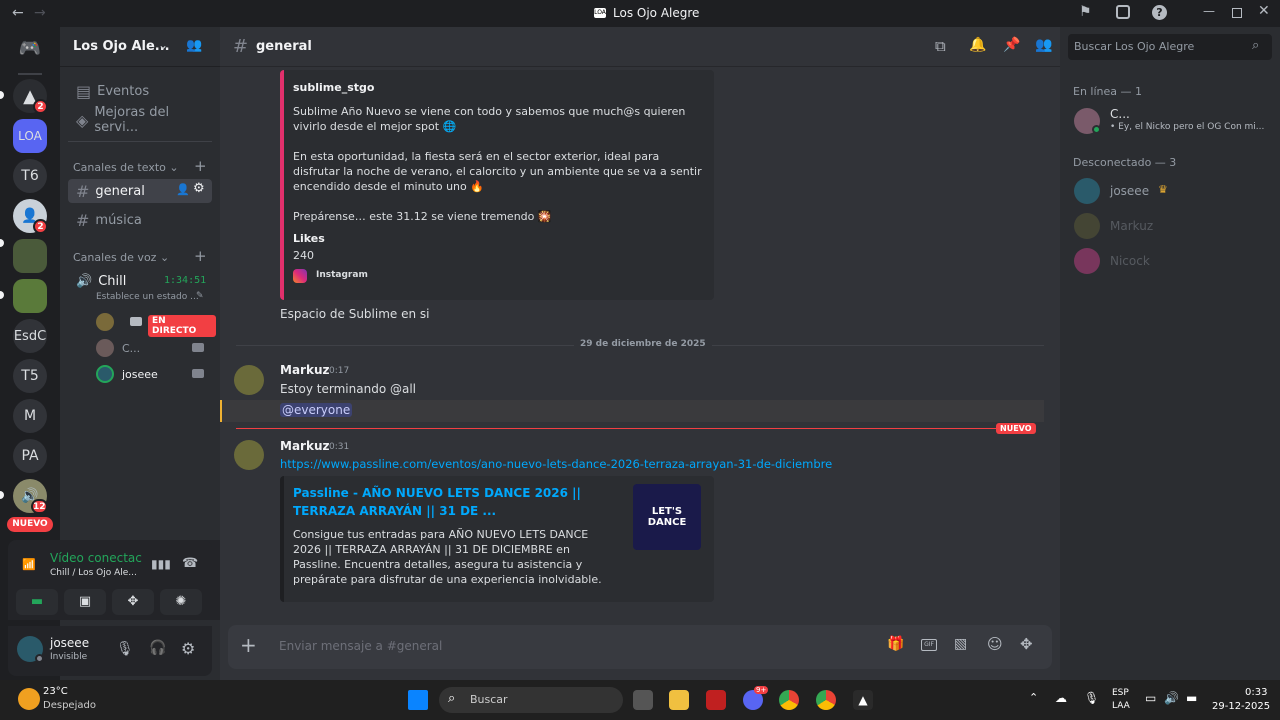 This screenshot has height=720, width=1280. I want to click on file-explorer-icon, so click(679, 700).